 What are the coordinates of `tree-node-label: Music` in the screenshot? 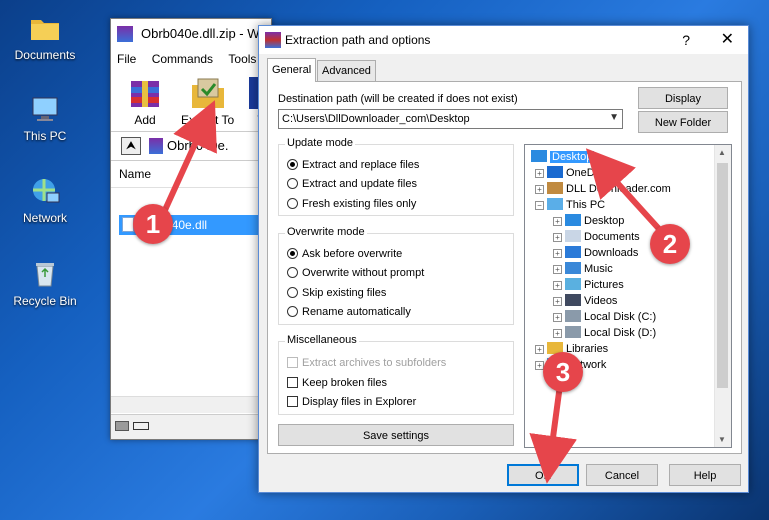 It's located at (598, 269).